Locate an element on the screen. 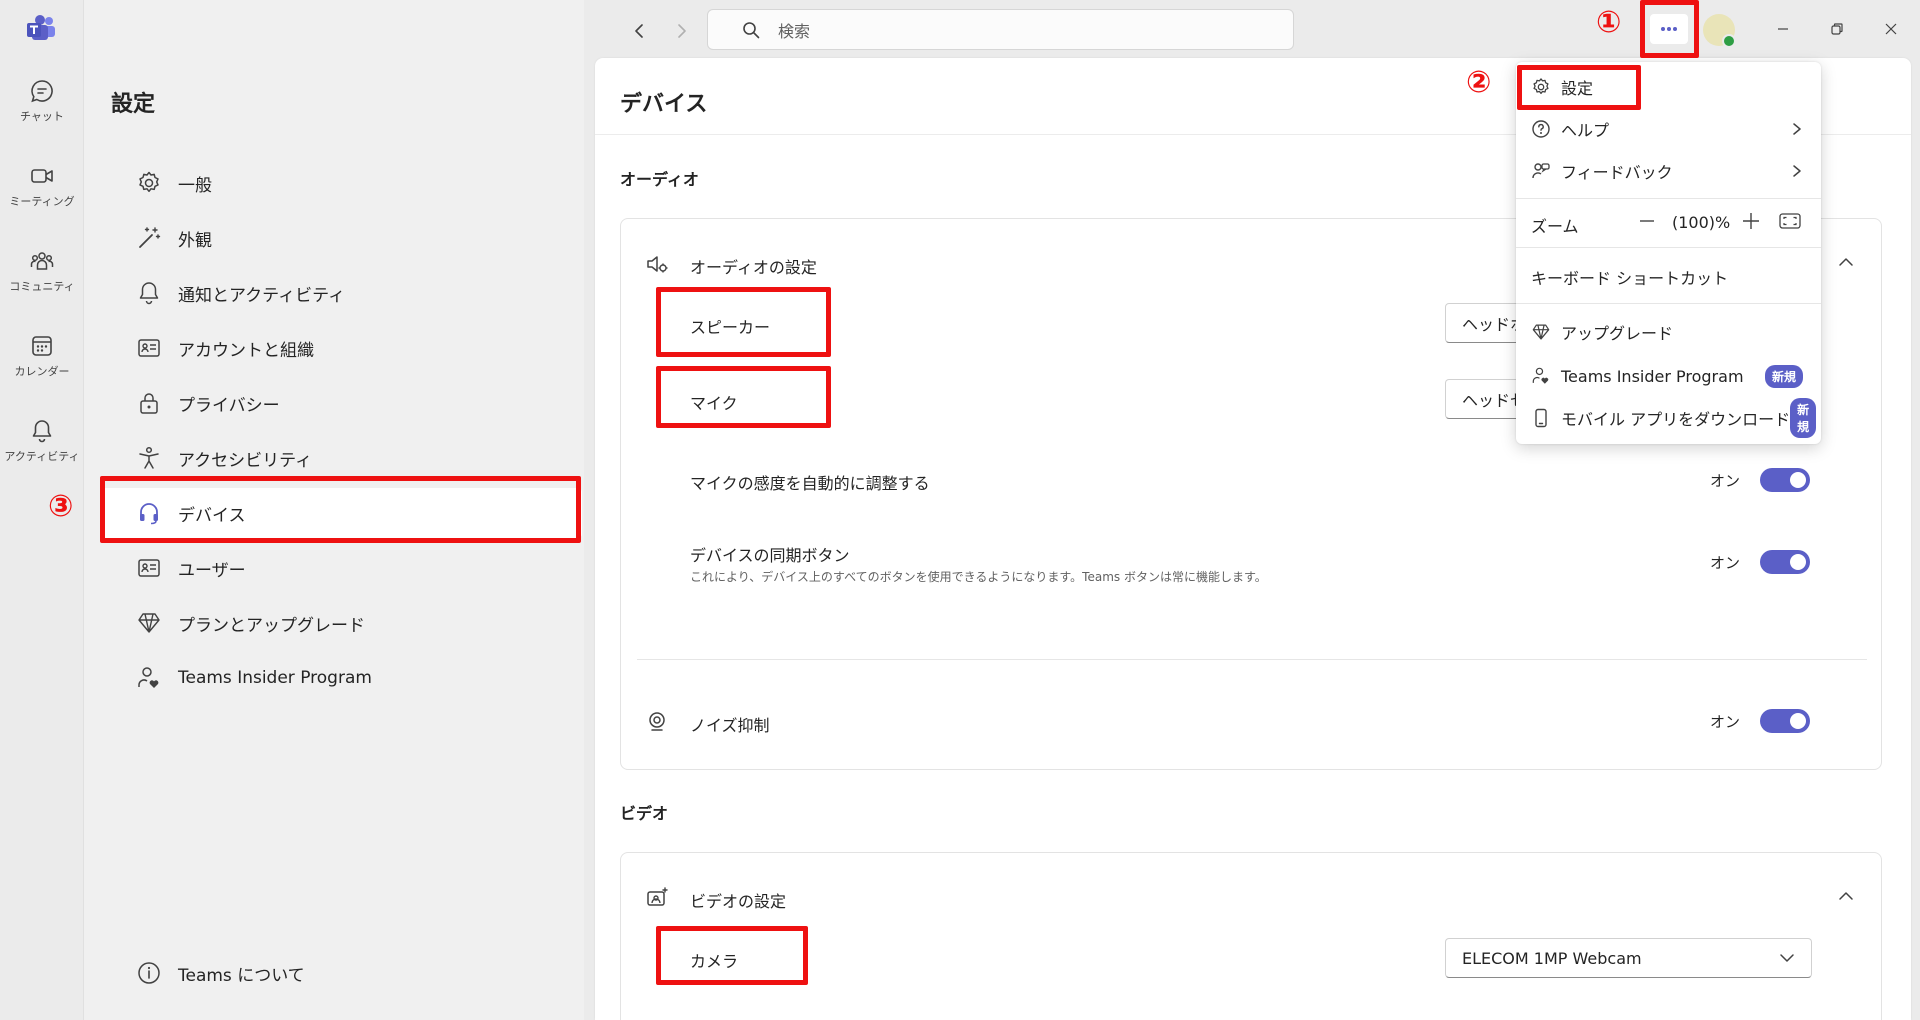 The width and height of the screenshot is (1920, 1020). nav-label: アカウントと組織 is located at coordinates (246, 350).